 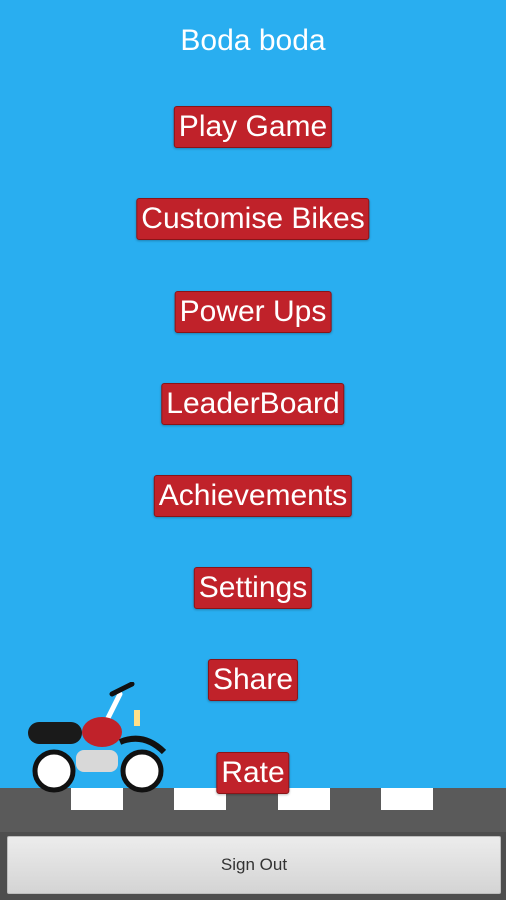 What do you see at coordinates (253, 127) in the screenshot?
I see `play-game-button: Play Game` at bounding box center [253, 127].